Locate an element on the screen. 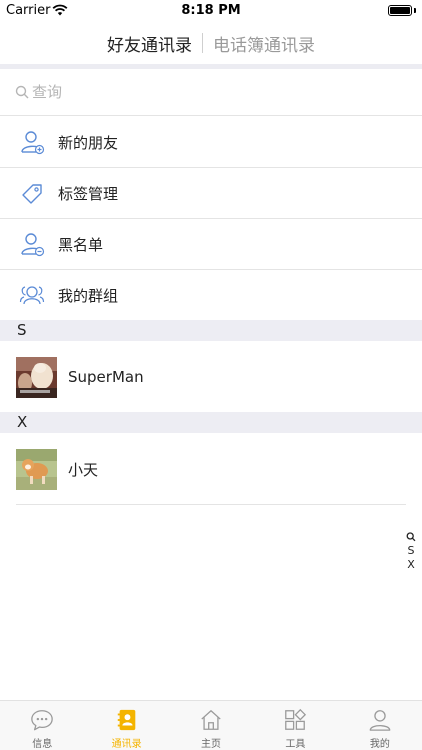  tab-tools: 工具 is located at coordinates (295, 725).